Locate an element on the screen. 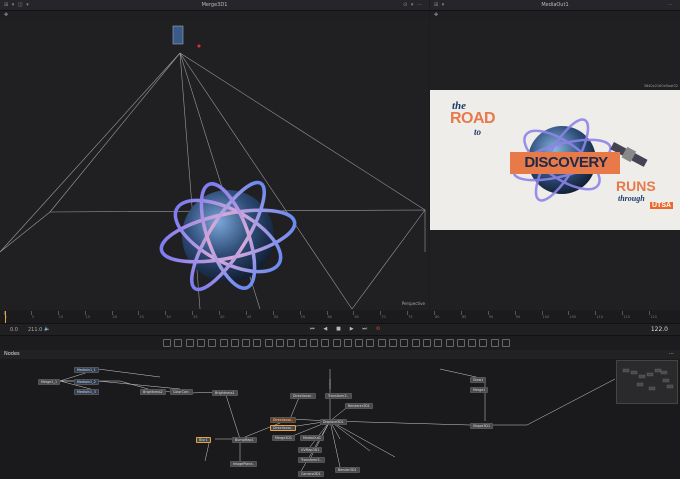 The height and width of the screenshot is (479, 680). speaker-icon: 🔈 is located at coordinates (47, 329).